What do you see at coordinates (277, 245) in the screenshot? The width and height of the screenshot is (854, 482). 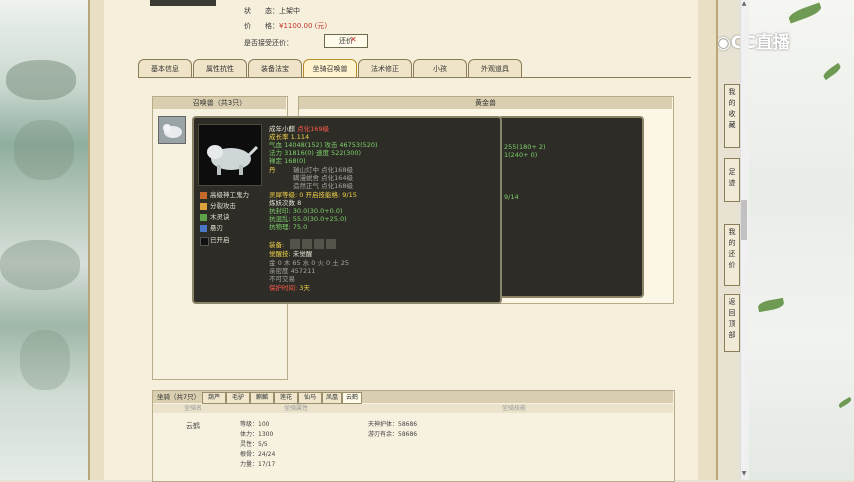 I see `equip-label: 装备:` at bounding box center [277, 245].